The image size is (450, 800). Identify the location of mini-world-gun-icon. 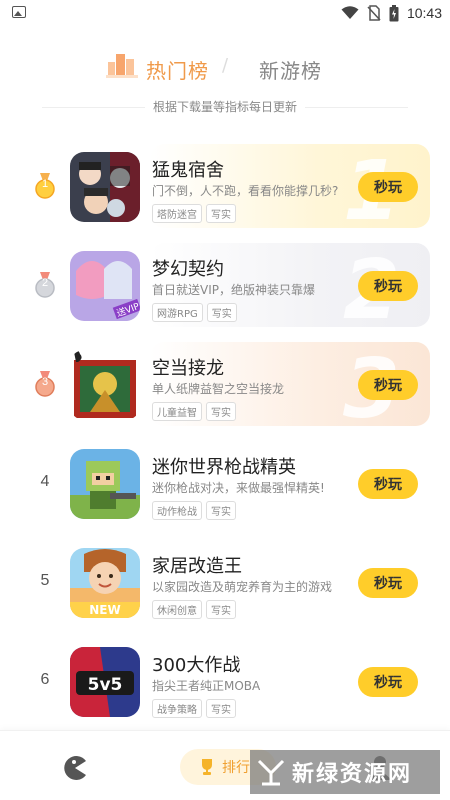
(105, 484).